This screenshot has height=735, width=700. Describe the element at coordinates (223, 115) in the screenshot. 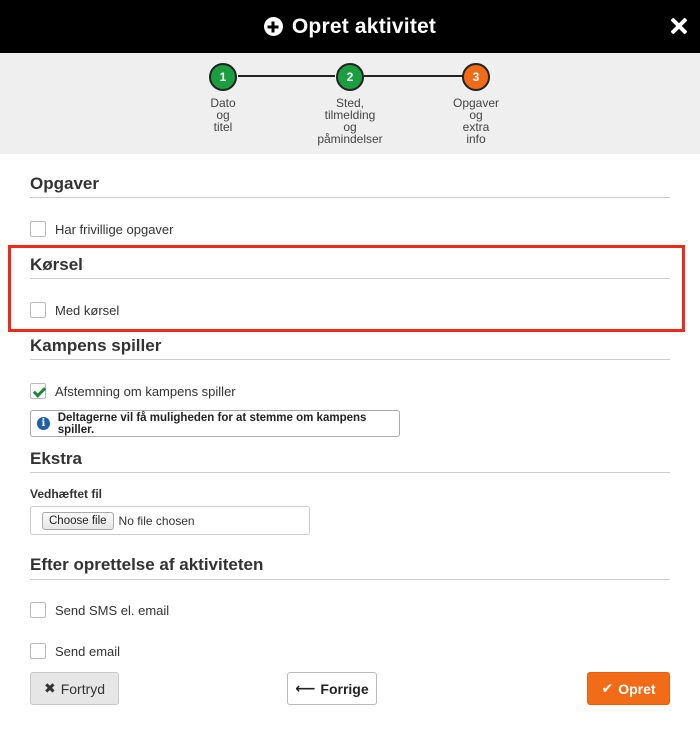

I see `step-1-label: Dato og titel` at that location.